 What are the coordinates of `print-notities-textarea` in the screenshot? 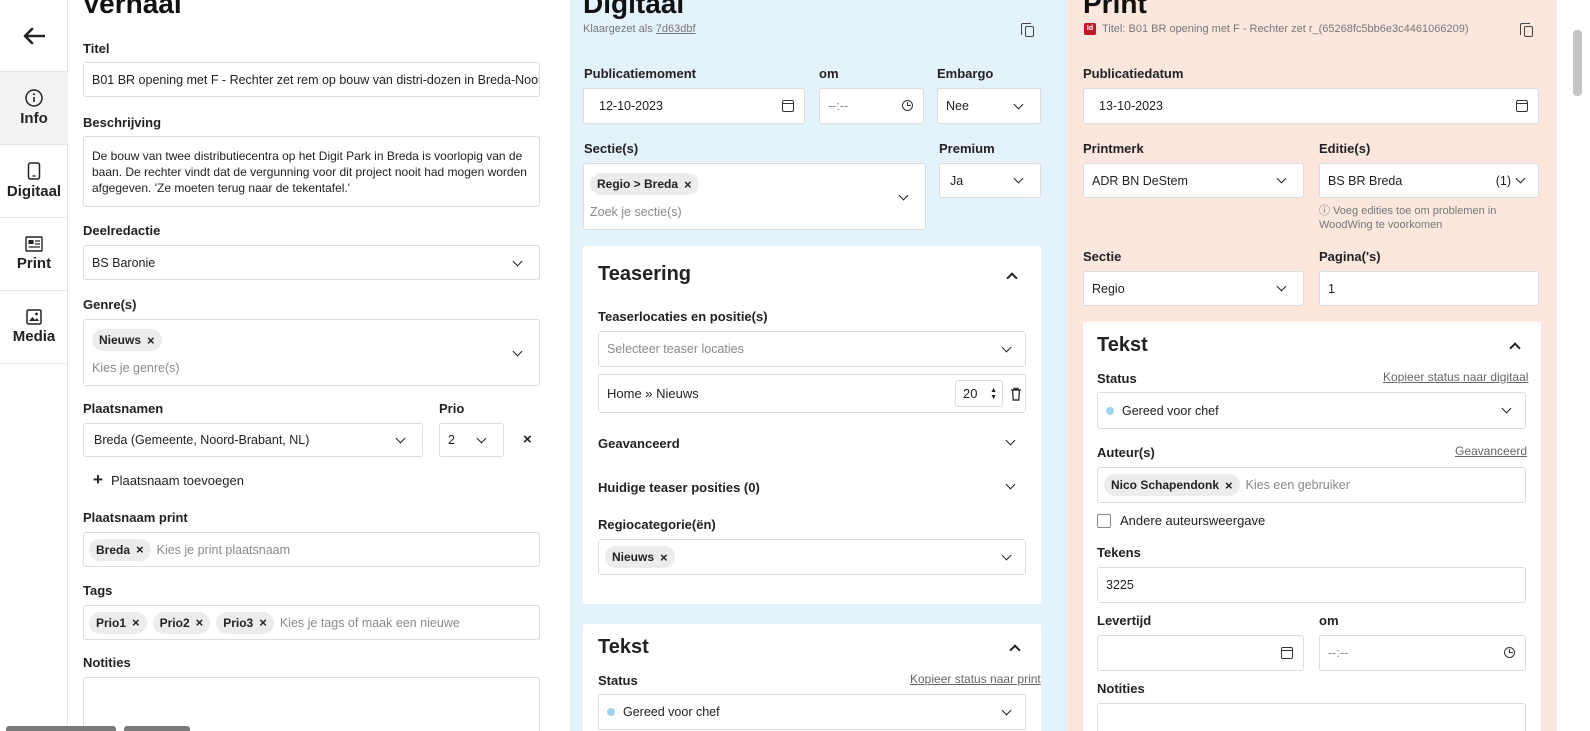 It's located at (1311, 717).